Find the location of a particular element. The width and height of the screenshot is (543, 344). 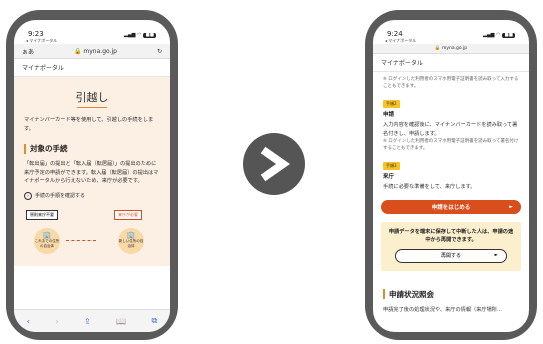

tag-visit-required: 来庁が必要 is located at coordinates (128, 214).